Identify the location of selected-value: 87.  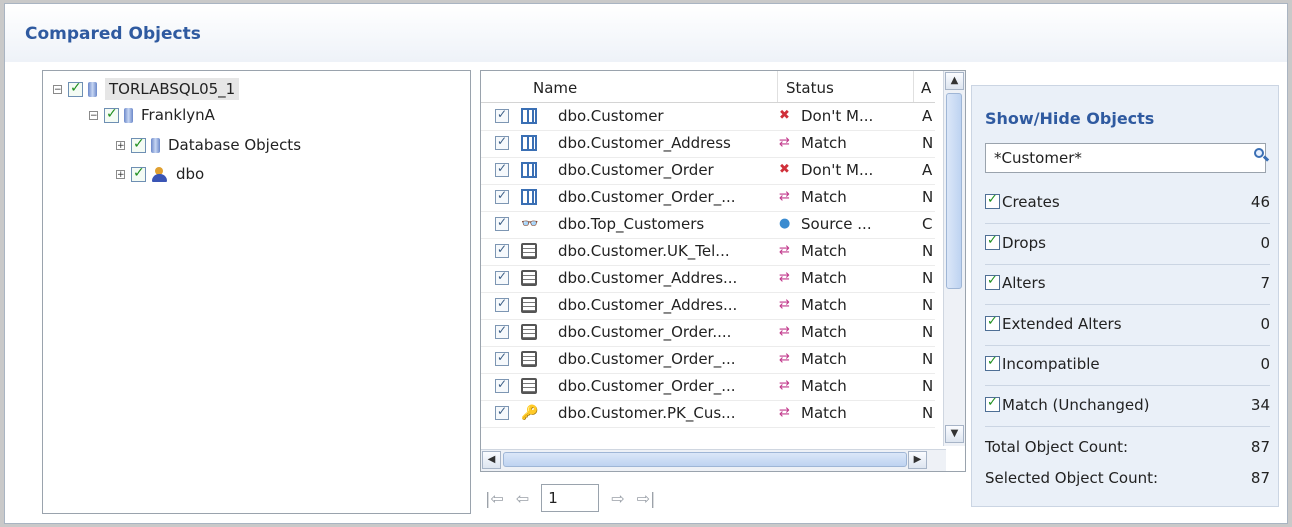
(1260, 478).